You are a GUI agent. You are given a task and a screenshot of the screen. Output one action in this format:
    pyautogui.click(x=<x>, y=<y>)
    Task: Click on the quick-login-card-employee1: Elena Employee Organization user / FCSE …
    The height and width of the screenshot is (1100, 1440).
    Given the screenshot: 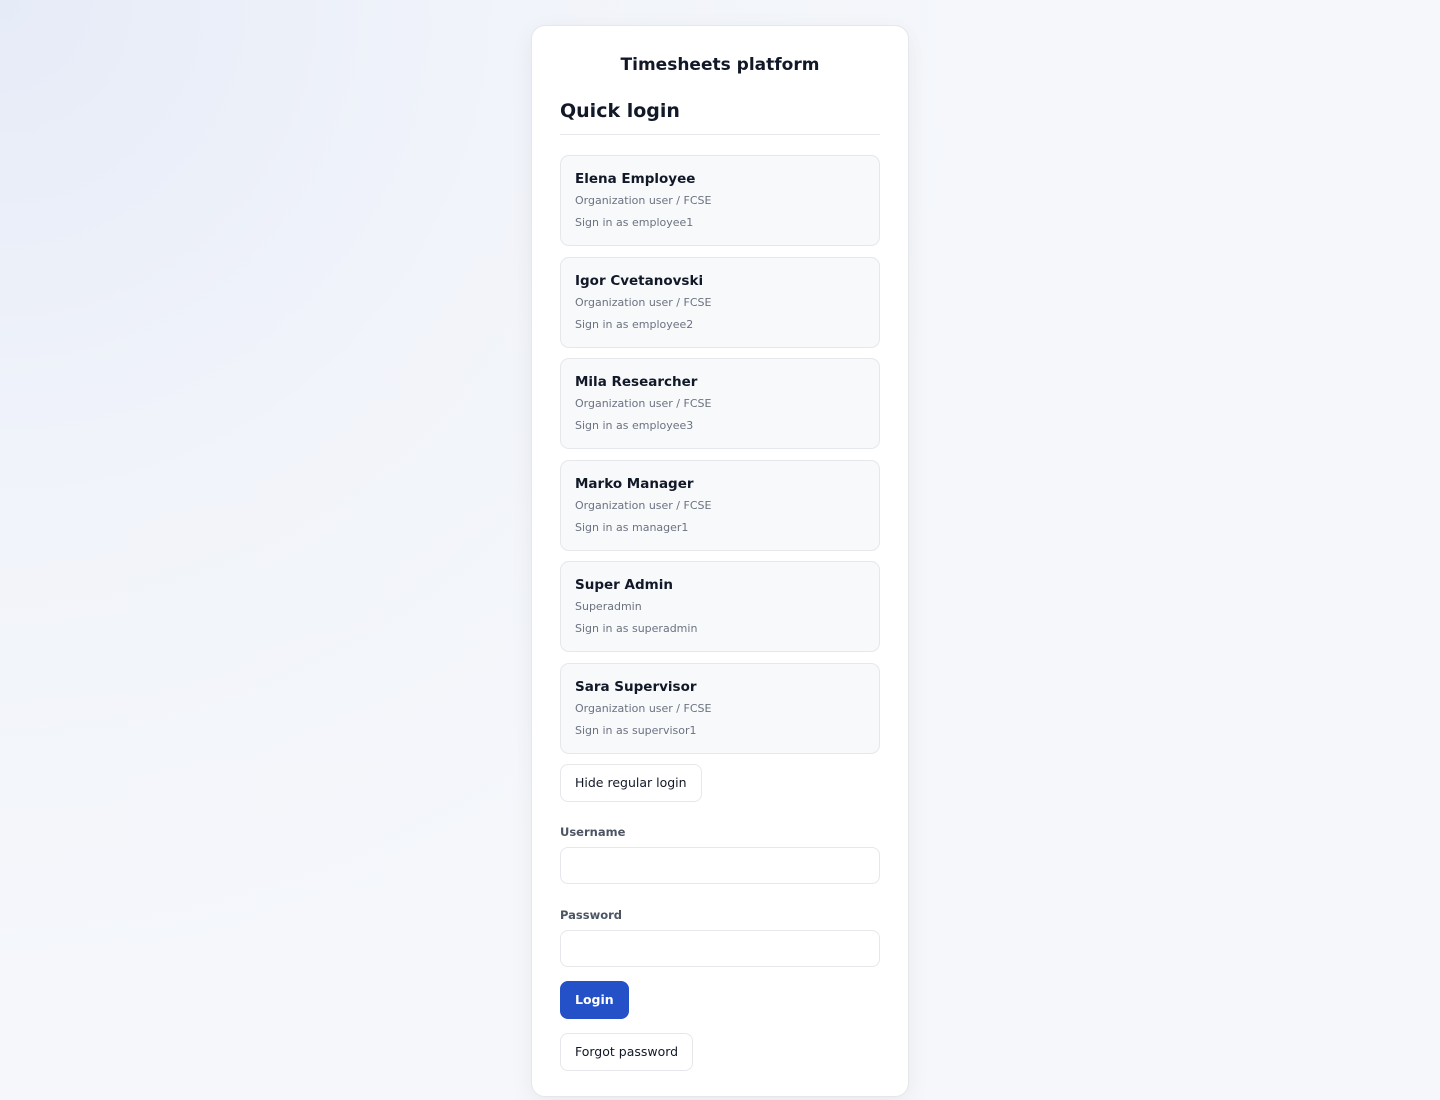 What is the action you would take?
    pyautogui.click(x=720, y=200)
    